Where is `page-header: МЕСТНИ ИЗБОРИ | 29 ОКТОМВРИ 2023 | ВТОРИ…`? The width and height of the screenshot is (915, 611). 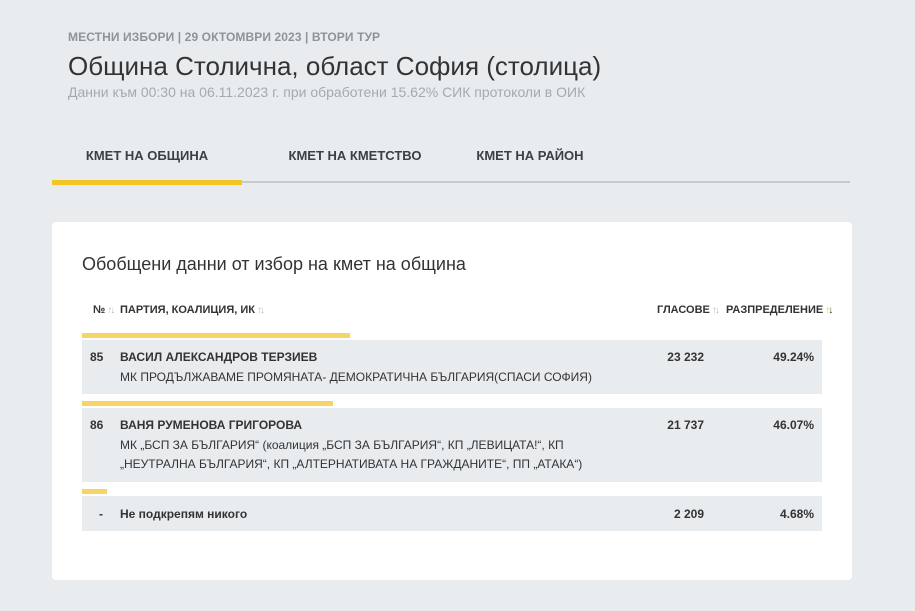 page-header: МЕСТНИ ИЗБОРИ | 29 ОКТОМВРИ 2023 | ВТОРИ… is located at coordinates (471, 65).